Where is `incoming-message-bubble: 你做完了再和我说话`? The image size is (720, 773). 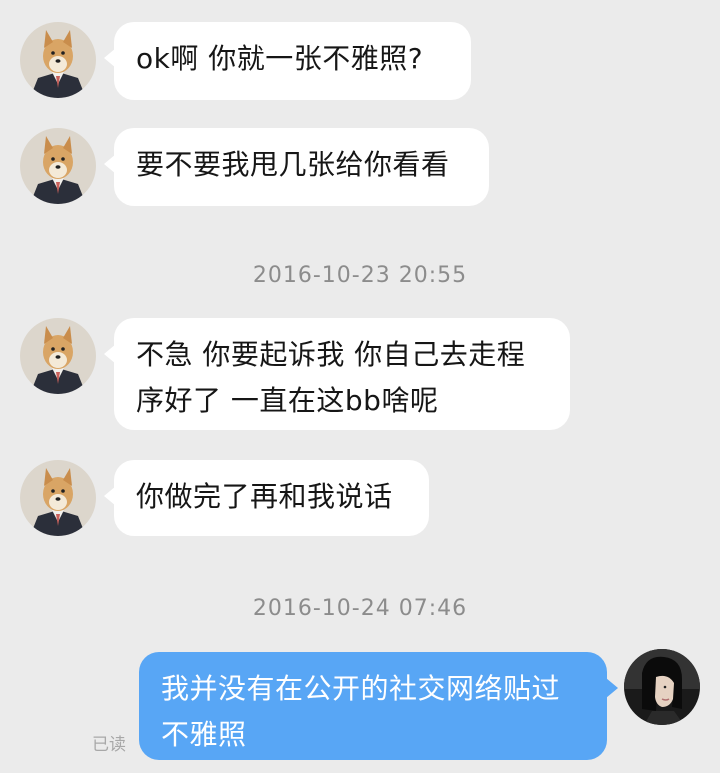 incoming-message-bubble: 你做完了再和我说话 is located at coordinates (266, 498).